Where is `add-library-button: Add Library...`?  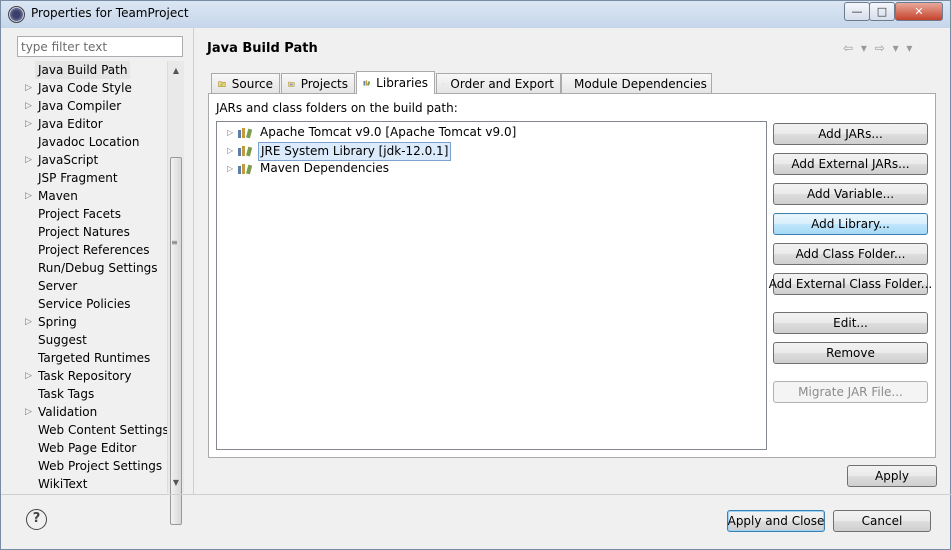 add-library-button: Add Library... is located at coordinates (850, 224).